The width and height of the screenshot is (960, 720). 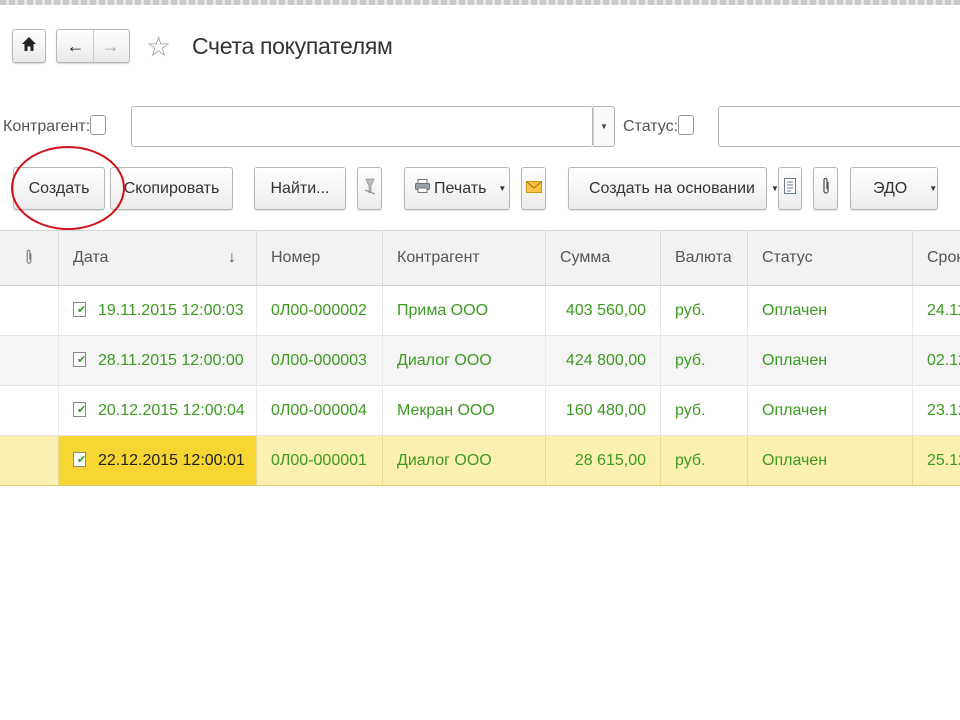 I want to click on counterparty-filter-input, so click(x=362, y=126).